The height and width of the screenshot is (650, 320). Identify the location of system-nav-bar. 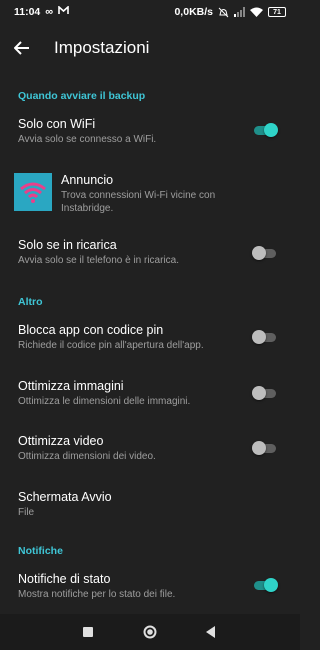
(150, 632).